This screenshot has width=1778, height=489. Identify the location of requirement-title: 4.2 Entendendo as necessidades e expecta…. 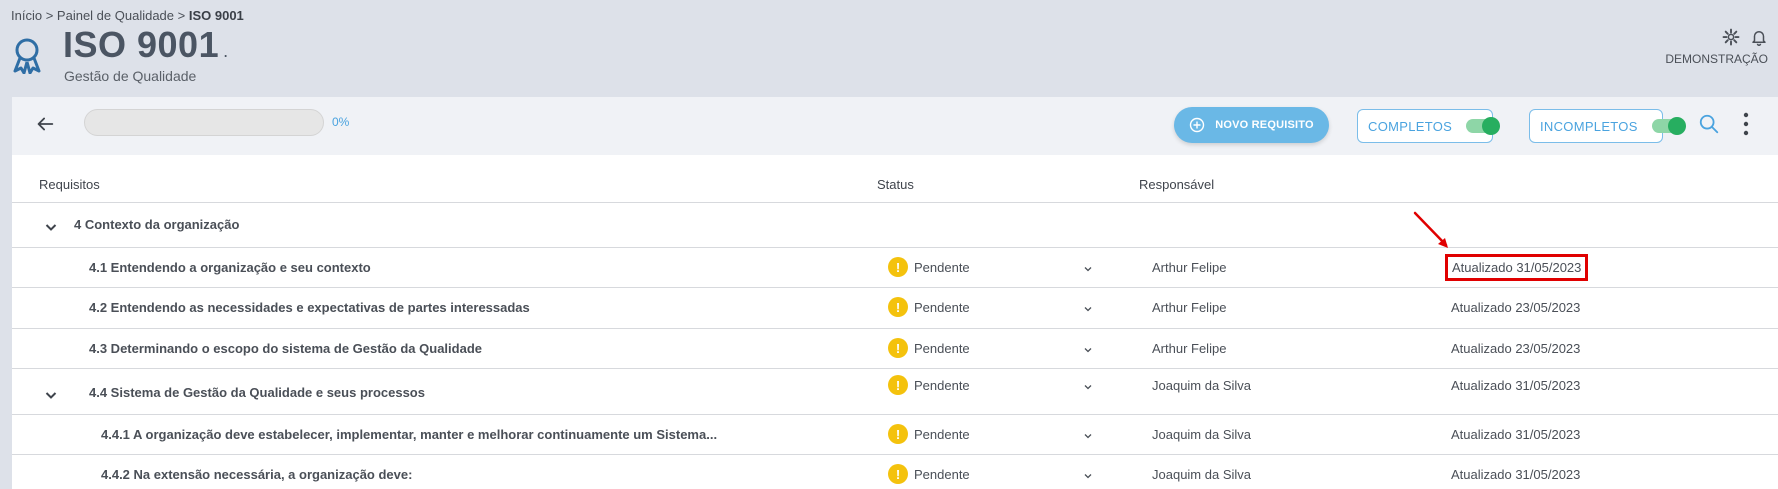
(309, 307).